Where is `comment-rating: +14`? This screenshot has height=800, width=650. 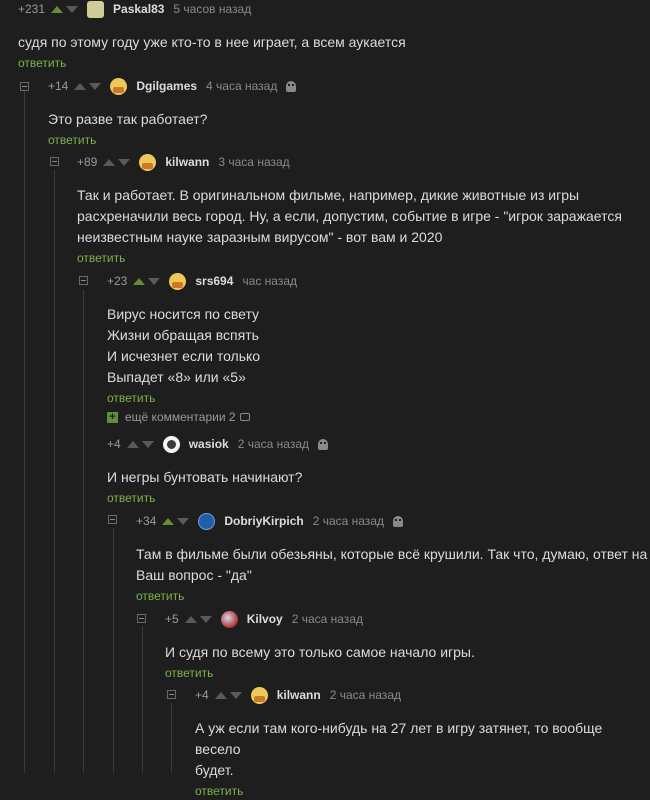 comment-rating: +14 is located at coordinates (58, 86).